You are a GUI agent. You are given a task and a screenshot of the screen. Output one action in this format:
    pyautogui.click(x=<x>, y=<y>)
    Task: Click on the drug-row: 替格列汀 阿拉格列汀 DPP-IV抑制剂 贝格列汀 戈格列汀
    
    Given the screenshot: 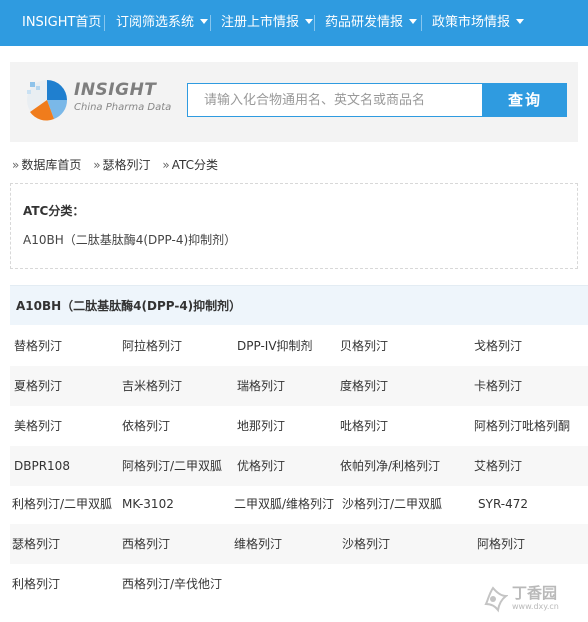 What is the action you would take?
    pyautogui.click(x=299, y=346)
    